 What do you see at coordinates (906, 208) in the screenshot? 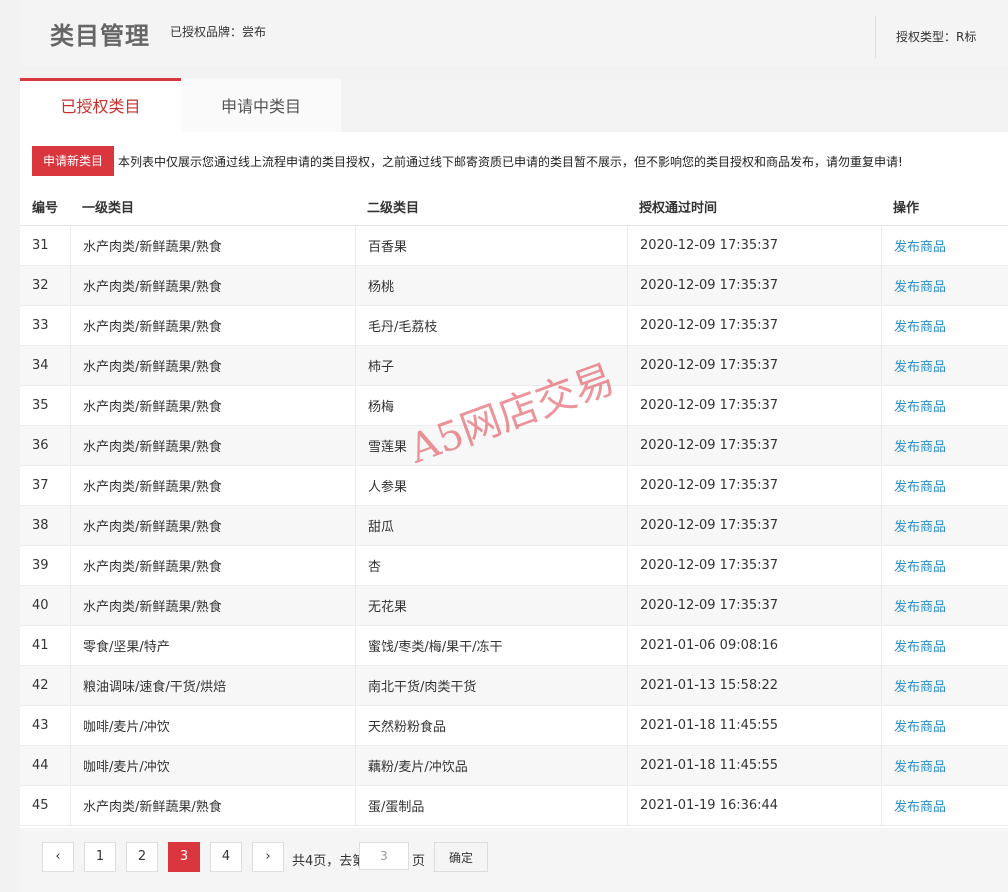
I see `column-header-action: 操作` at bounding box center [906, 208].